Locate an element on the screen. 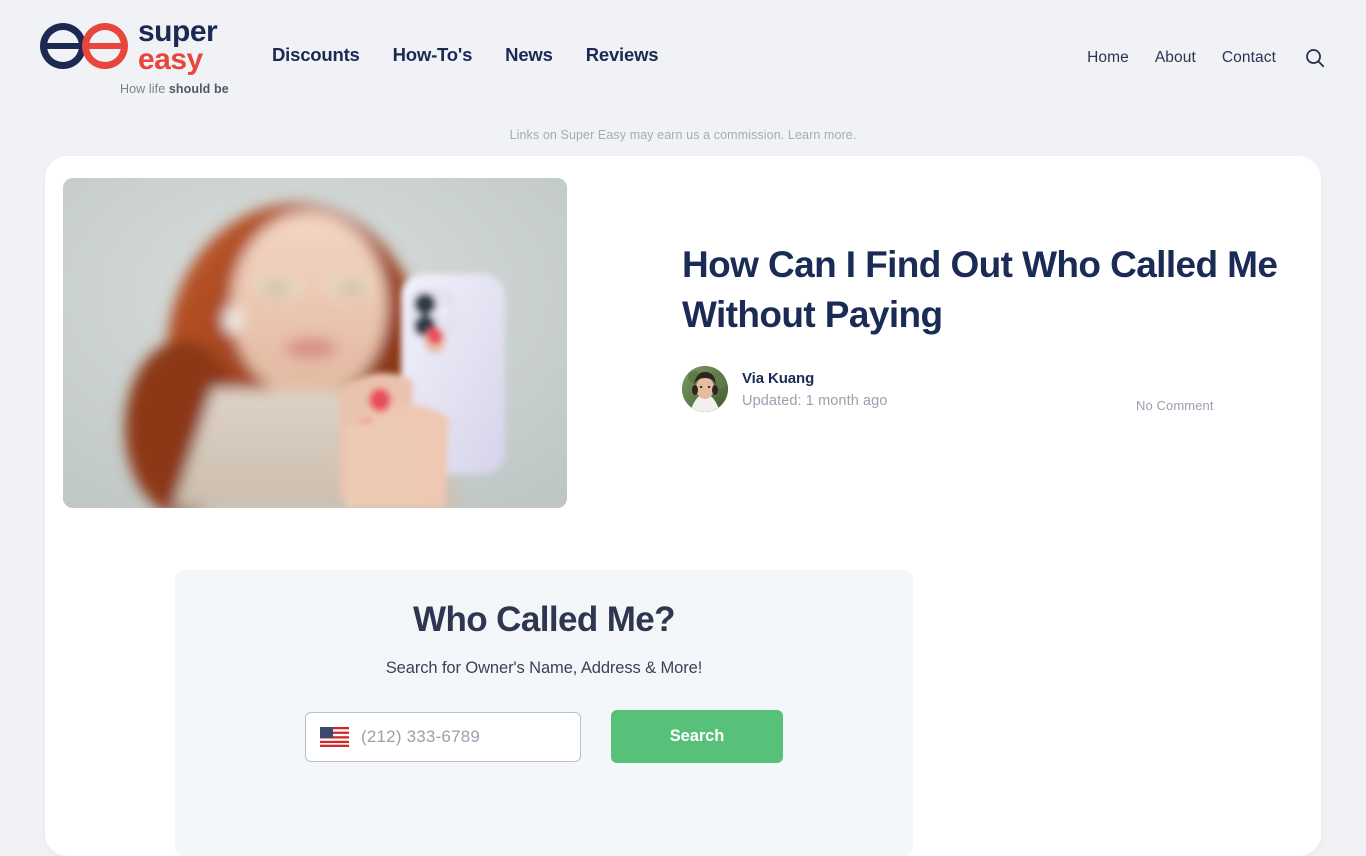  nav-item-discounts: Discounts is located at coordinates (316, 55).